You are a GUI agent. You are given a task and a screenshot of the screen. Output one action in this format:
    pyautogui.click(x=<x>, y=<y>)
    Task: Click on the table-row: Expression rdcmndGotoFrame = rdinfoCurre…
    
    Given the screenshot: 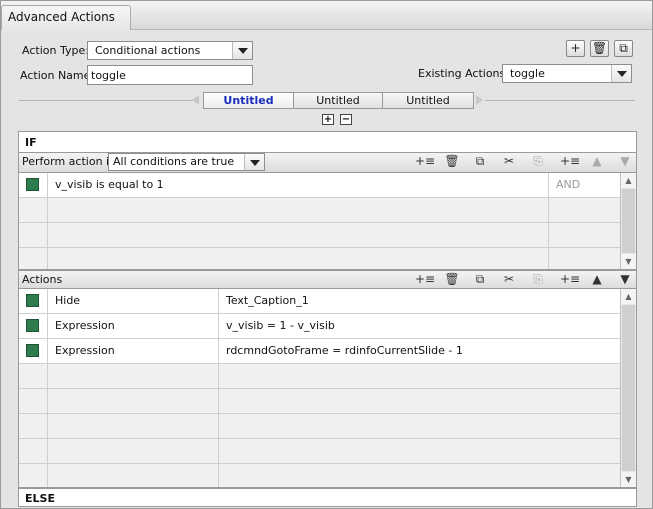 What is the action you would take?
    pyautogui.click(x=320, y=351)
    